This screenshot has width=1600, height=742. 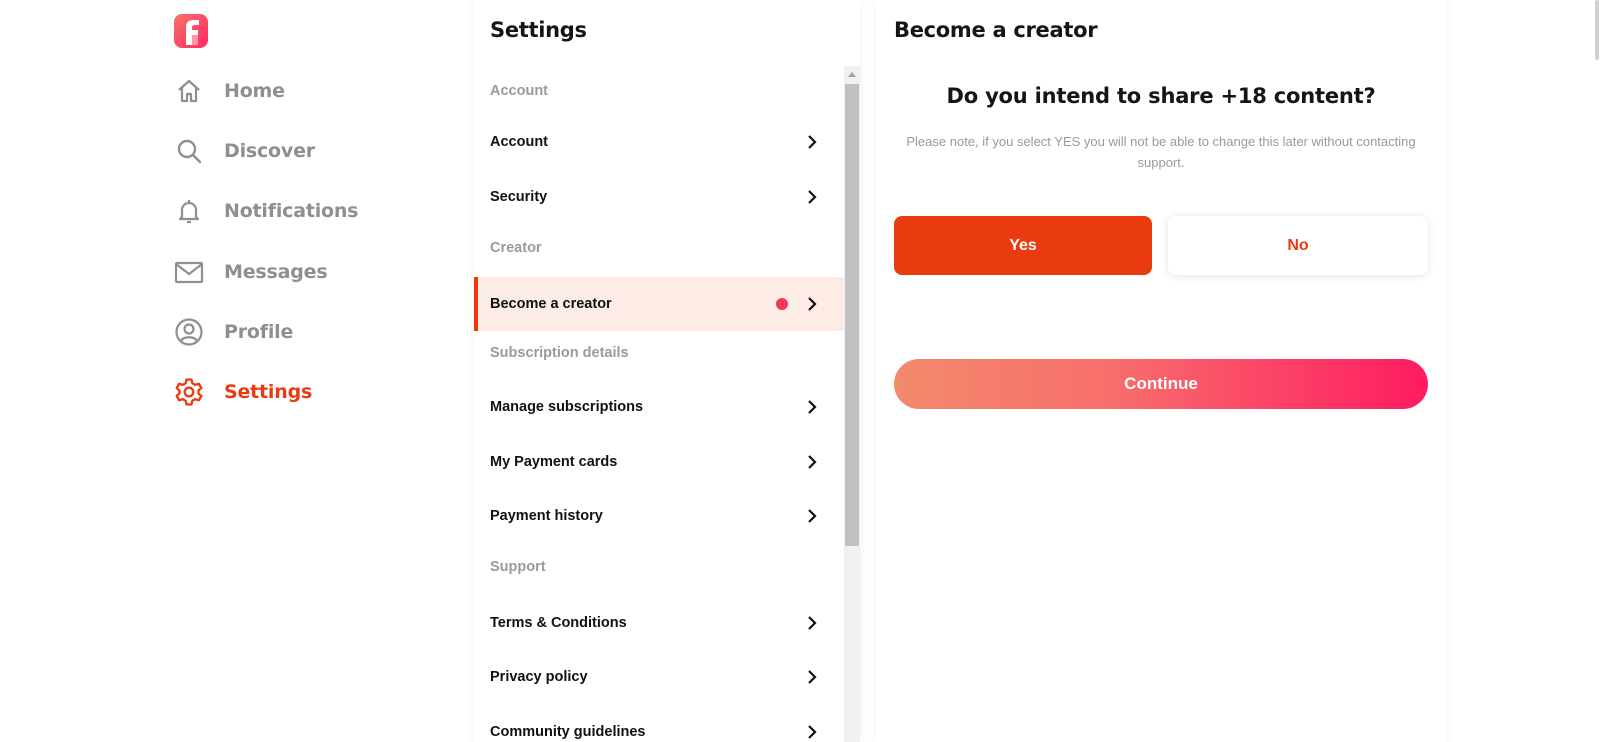 What do you see at coordinates (568, 732) in the screenshot?
I see `settings-item-label: Community guidelines` at bounding box center [568, 732].